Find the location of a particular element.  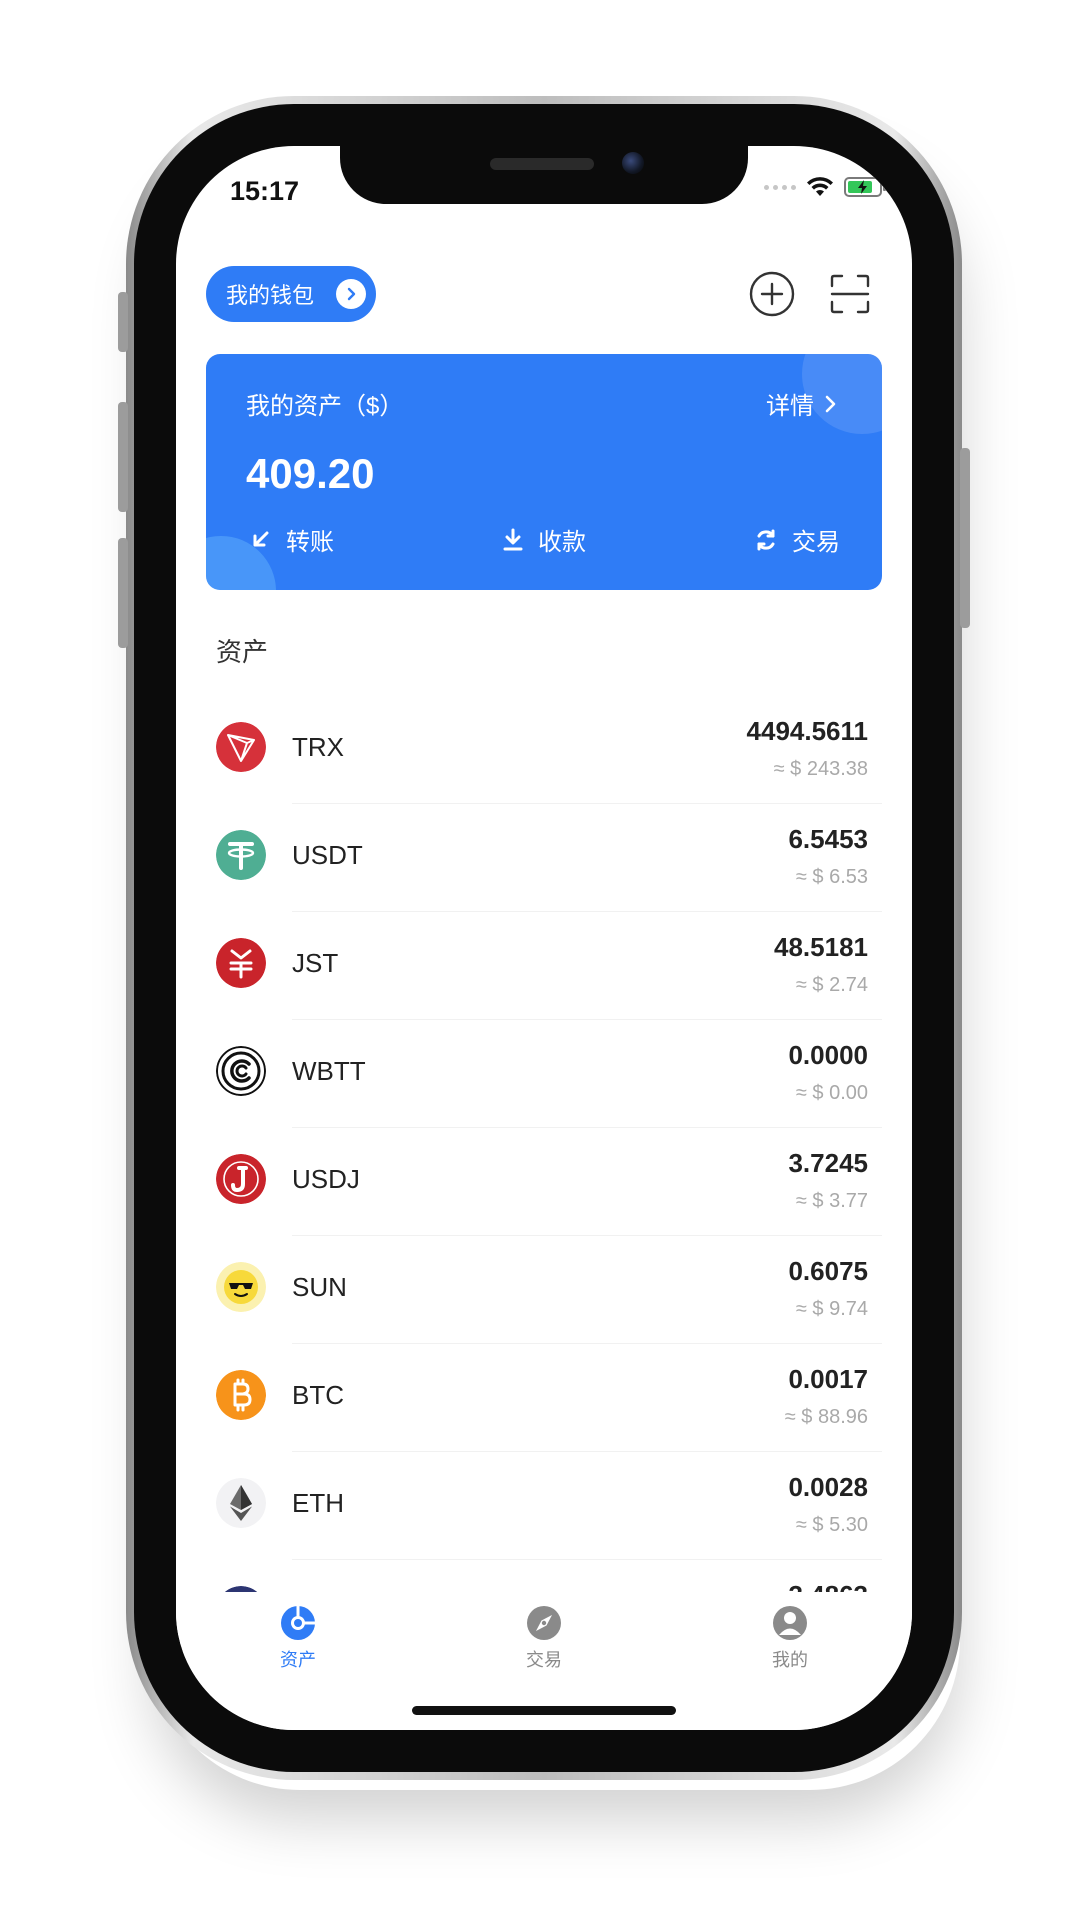

tab-assets-label: 资产 is located at coordinates (298, 1660).